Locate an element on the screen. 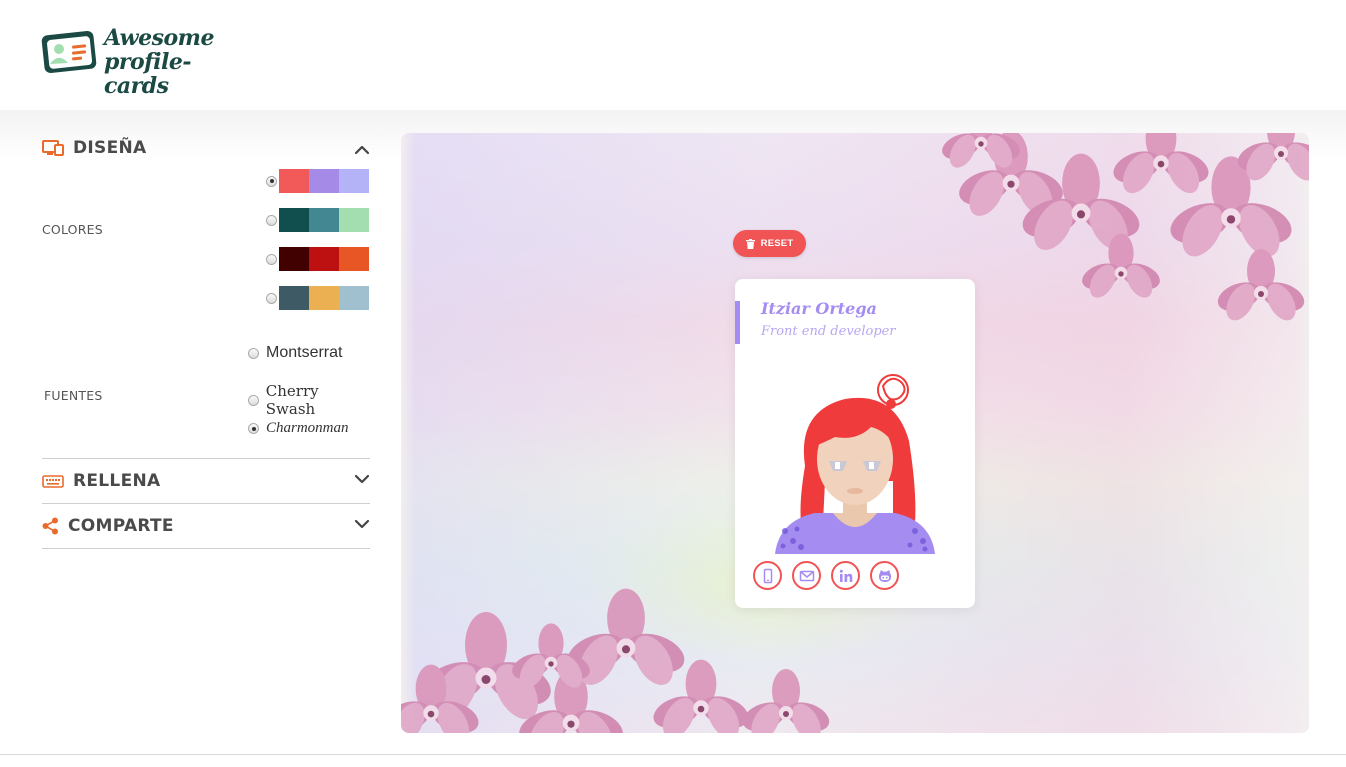 Image resolution: width=1346 pixels, height=767 pixels. brand-name: Awesome profile-cards is located at coordinates (177, 62).